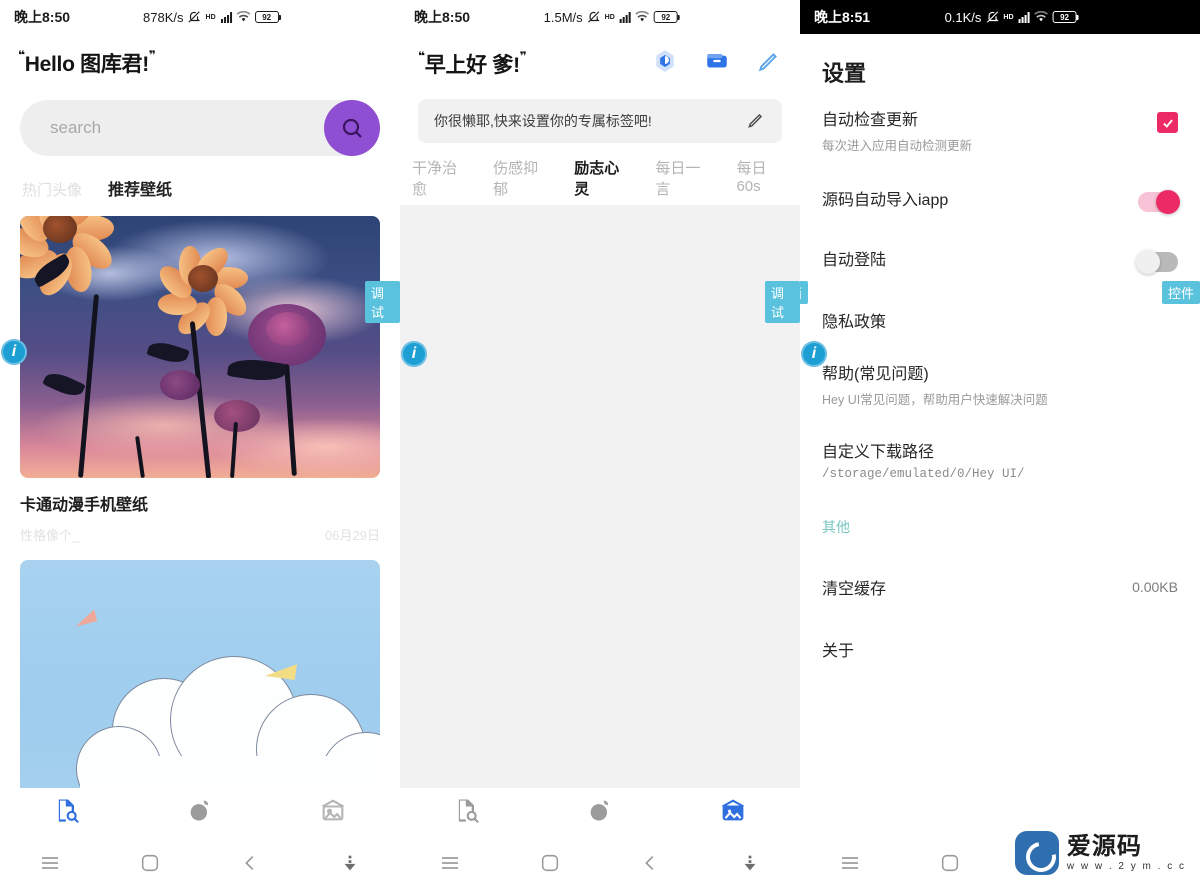 Image resolution: width=1200 pixels, height=889 pixels. Describe the element at coordinates (1159, 202) in the screenshot. I see `auto-import-switch` at that location.